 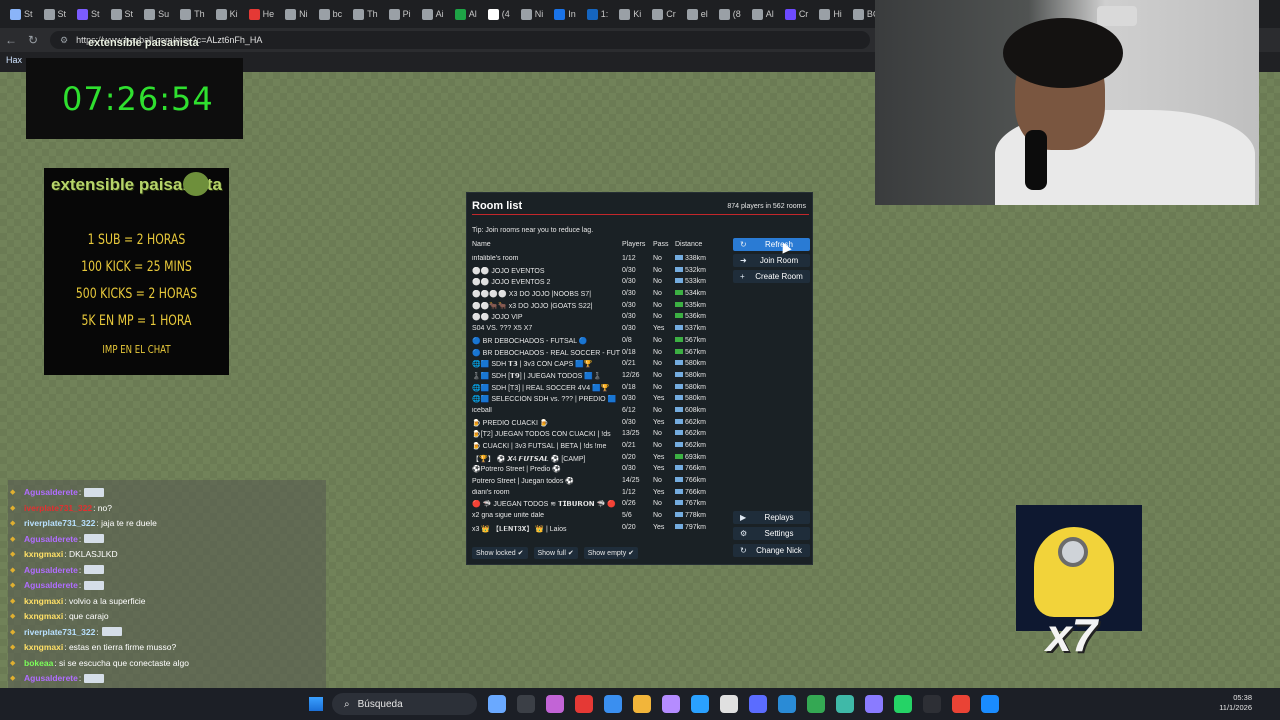 I want to click on room-row: x3 👑 【𝐋𝐄𝐍𝐓𝟑𝐗】 👑 | Laios 0/20 Yes 797km, so click(x=598, y=529).